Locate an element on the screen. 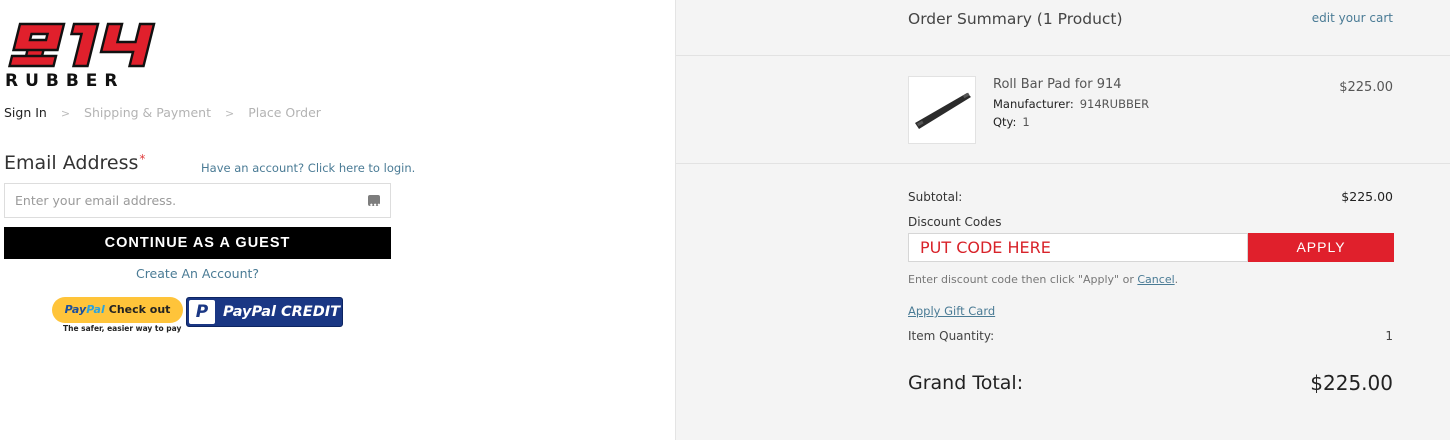  create-account-link: Create An Account? is located at coordinates (197, 273).